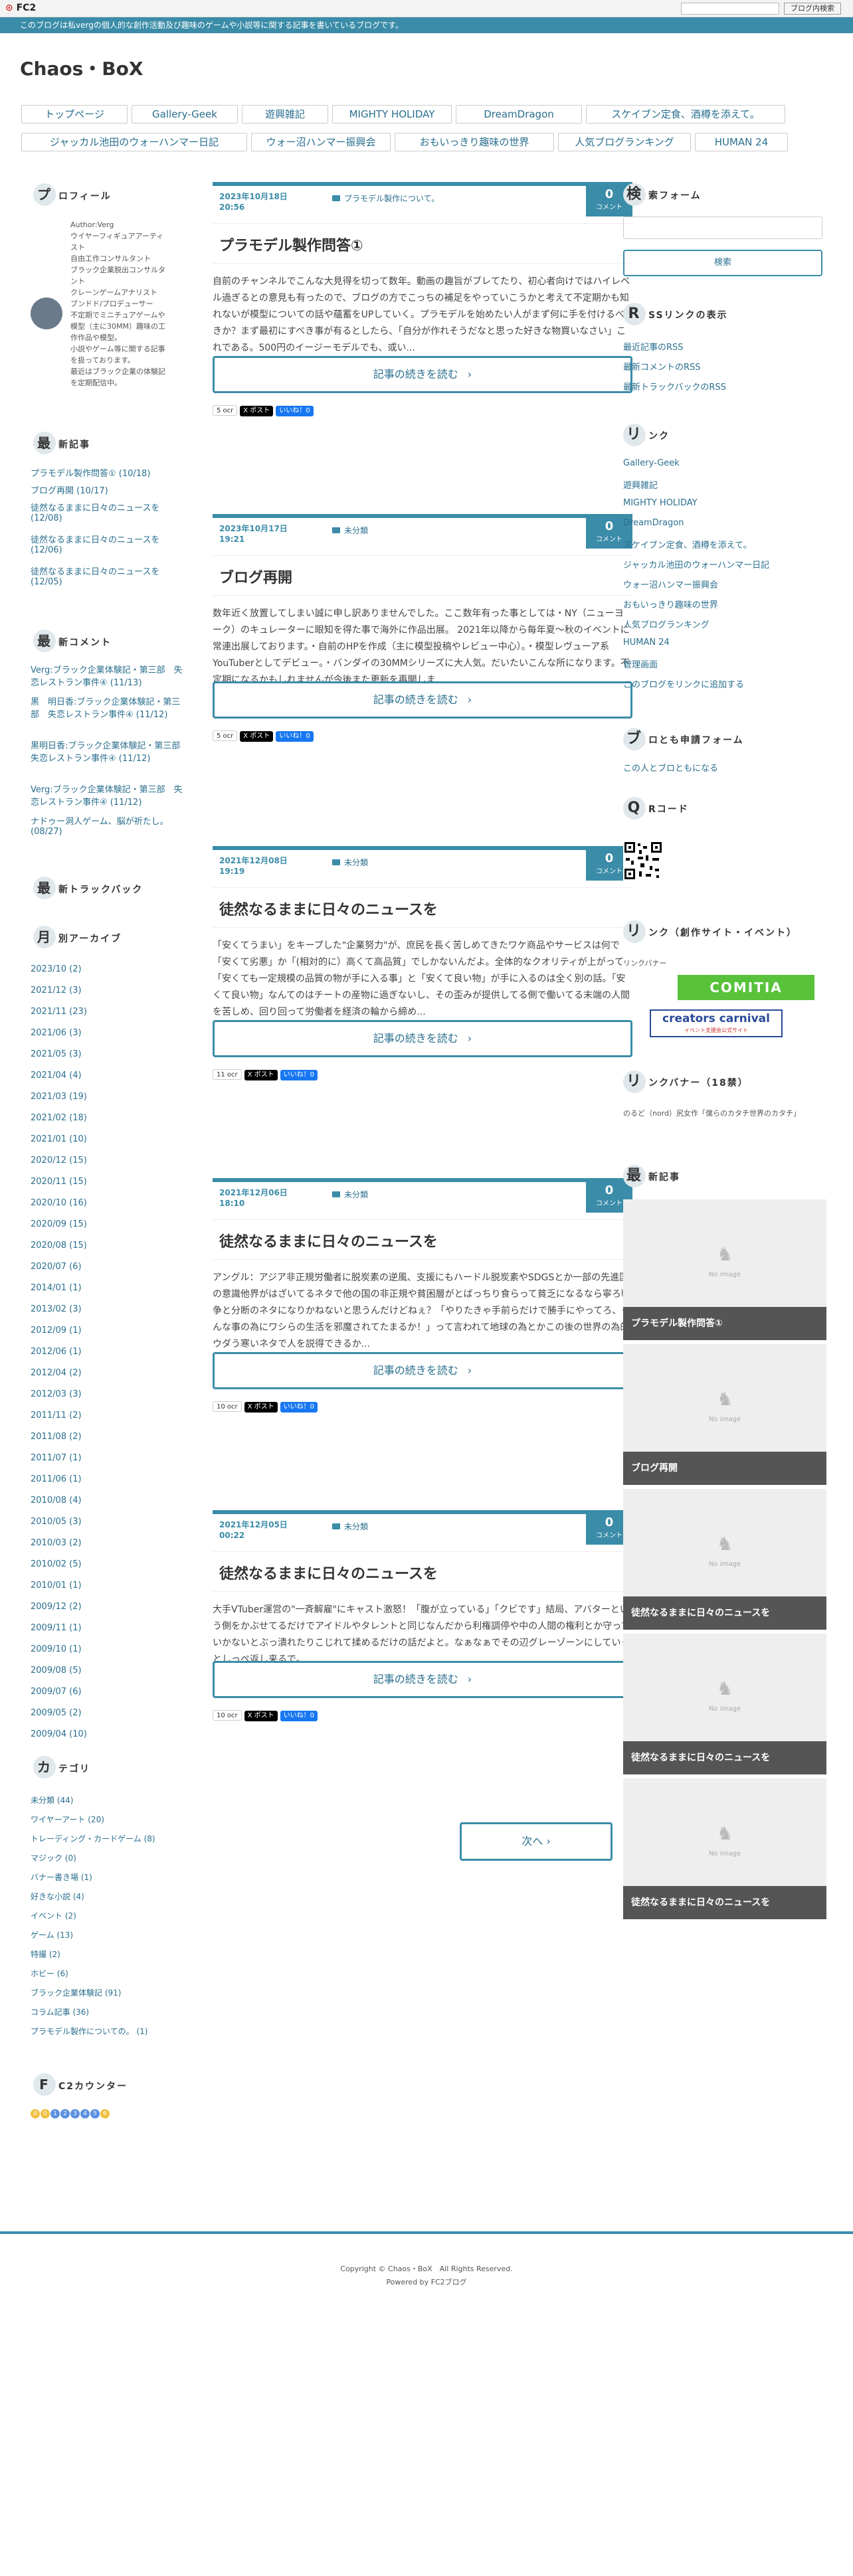  Describe the element at coordinates (57, 1288) in the screenshot. I see `archive-link: 2014/01 (1)` at that location.